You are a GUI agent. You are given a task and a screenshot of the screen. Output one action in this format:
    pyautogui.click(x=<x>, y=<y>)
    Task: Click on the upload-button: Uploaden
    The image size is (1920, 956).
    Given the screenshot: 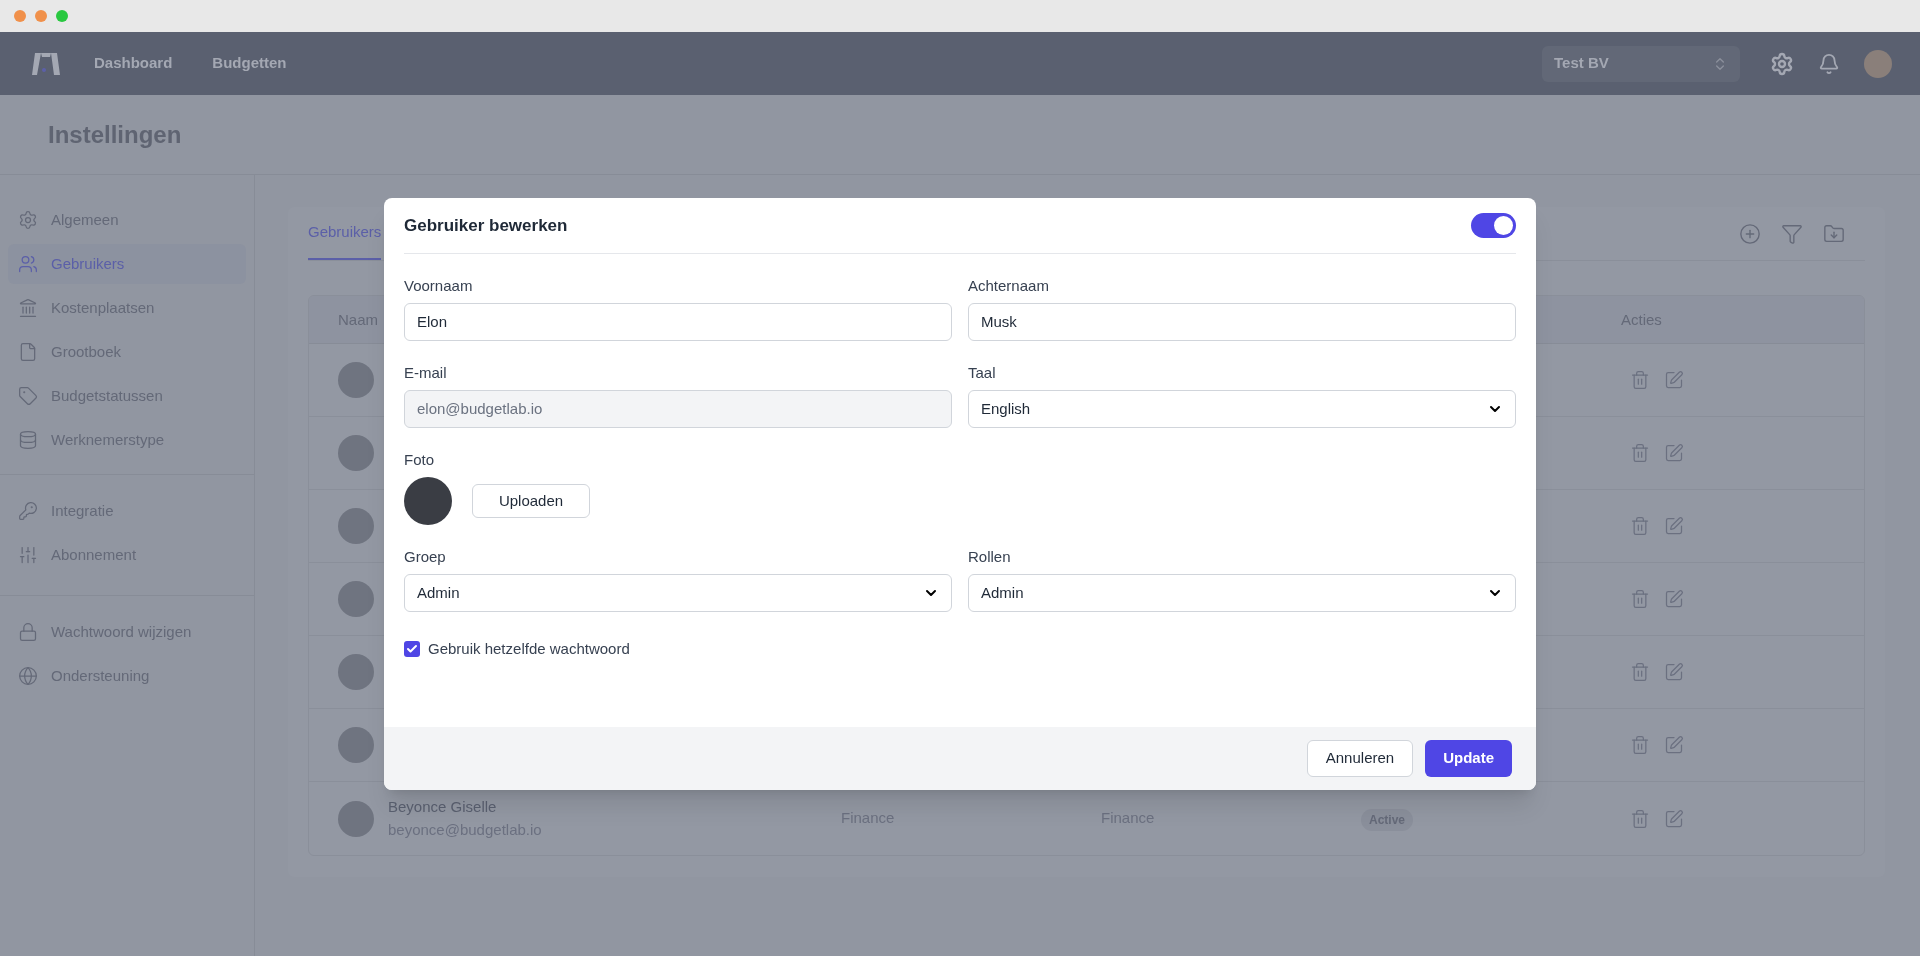 What is the action you would take?
    pyautogui.click(x=531, y=501)
    